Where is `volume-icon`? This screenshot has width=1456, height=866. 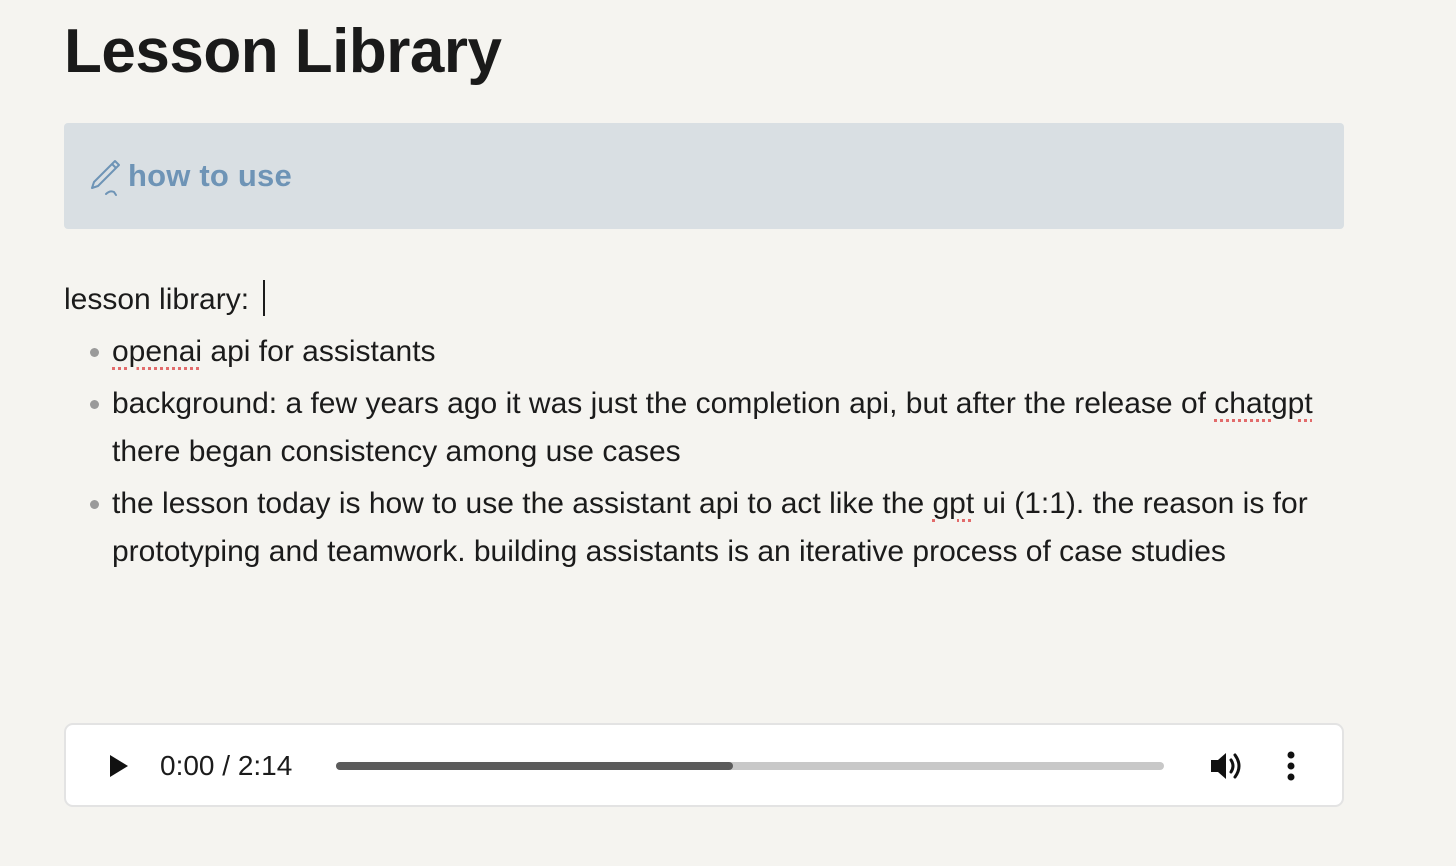
volume-icon is located at coordinates (1226, 766).